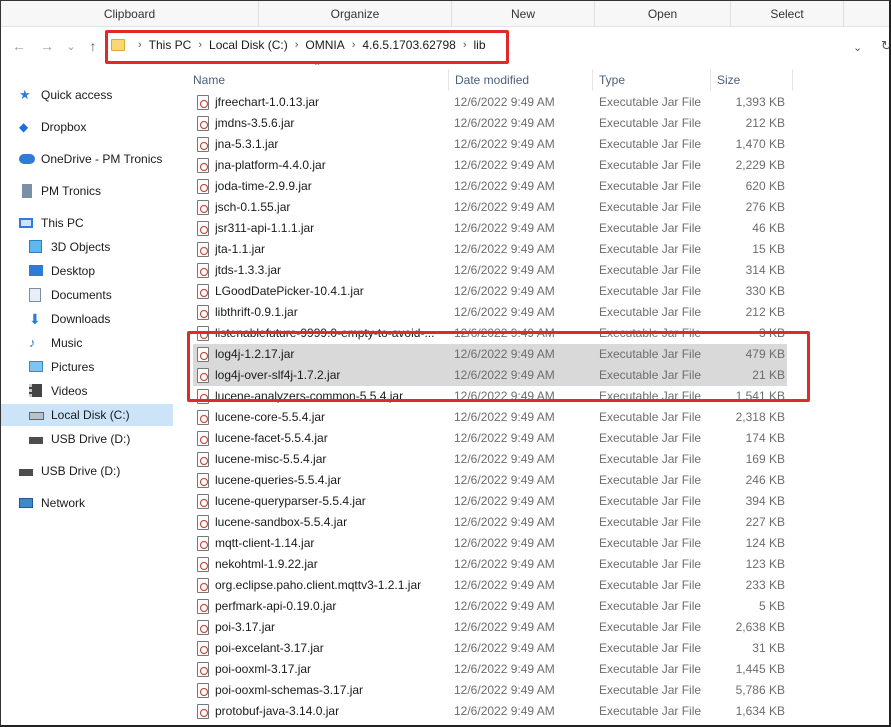 The width and height of the screenshot is (891, 727). Describe the element at coordinates (787, 14) in the screenshot. I see `ribbon-group-select: Select` at that location.